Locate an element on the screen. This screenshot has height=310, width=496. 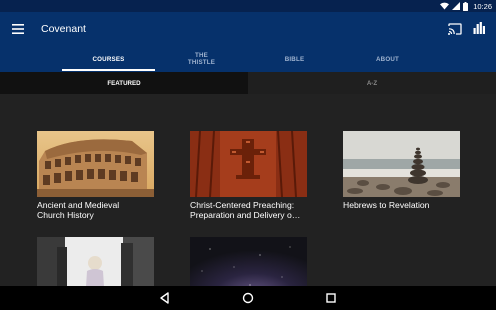
tab-about-label: ABOUT is located at coordinates (387, 59).